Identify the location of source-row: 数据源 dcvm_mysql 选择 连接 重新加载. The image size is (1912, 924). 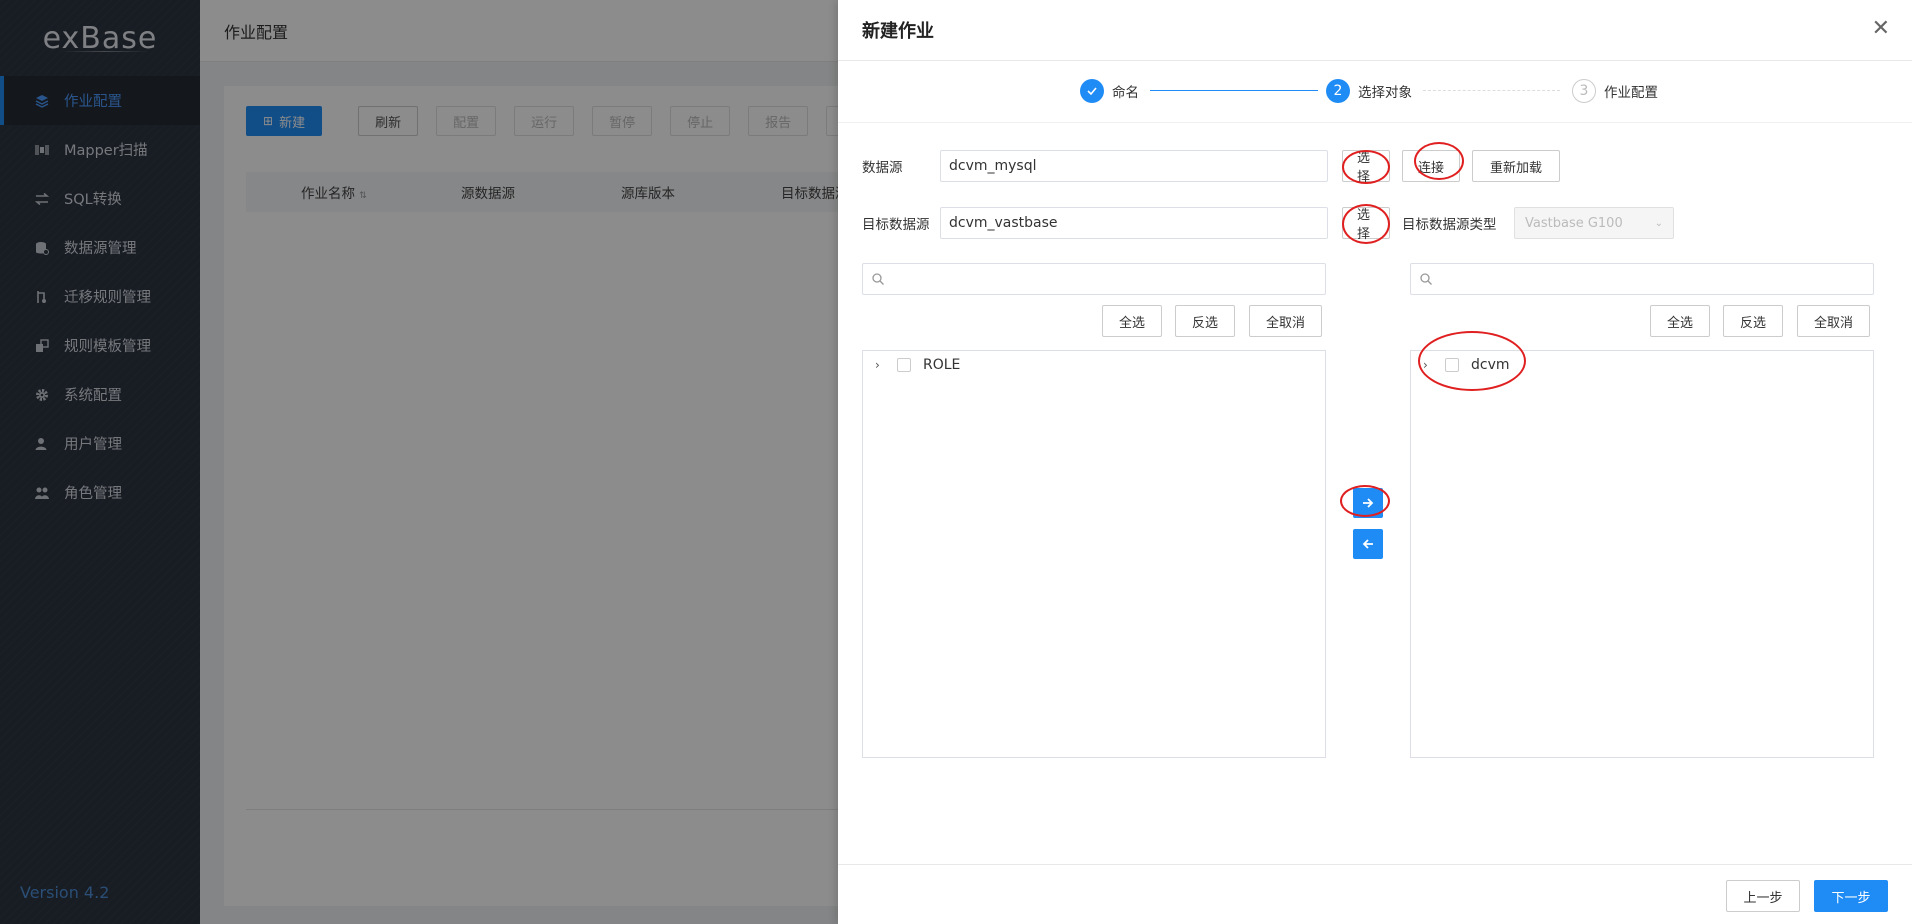
(1211, 167).